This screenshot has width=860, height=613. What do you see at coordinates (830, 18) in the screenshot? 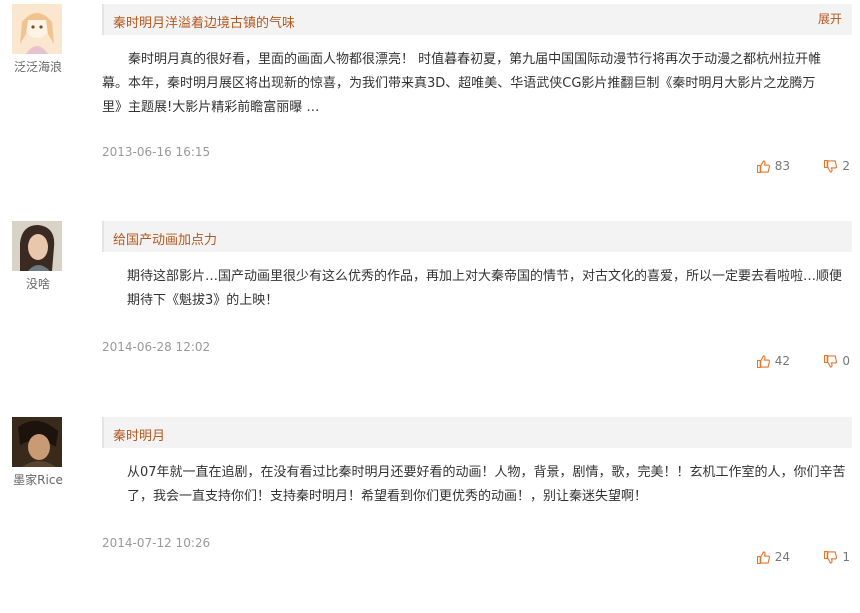
I see `expand-button: 展开` at bounding box center [830, 18].